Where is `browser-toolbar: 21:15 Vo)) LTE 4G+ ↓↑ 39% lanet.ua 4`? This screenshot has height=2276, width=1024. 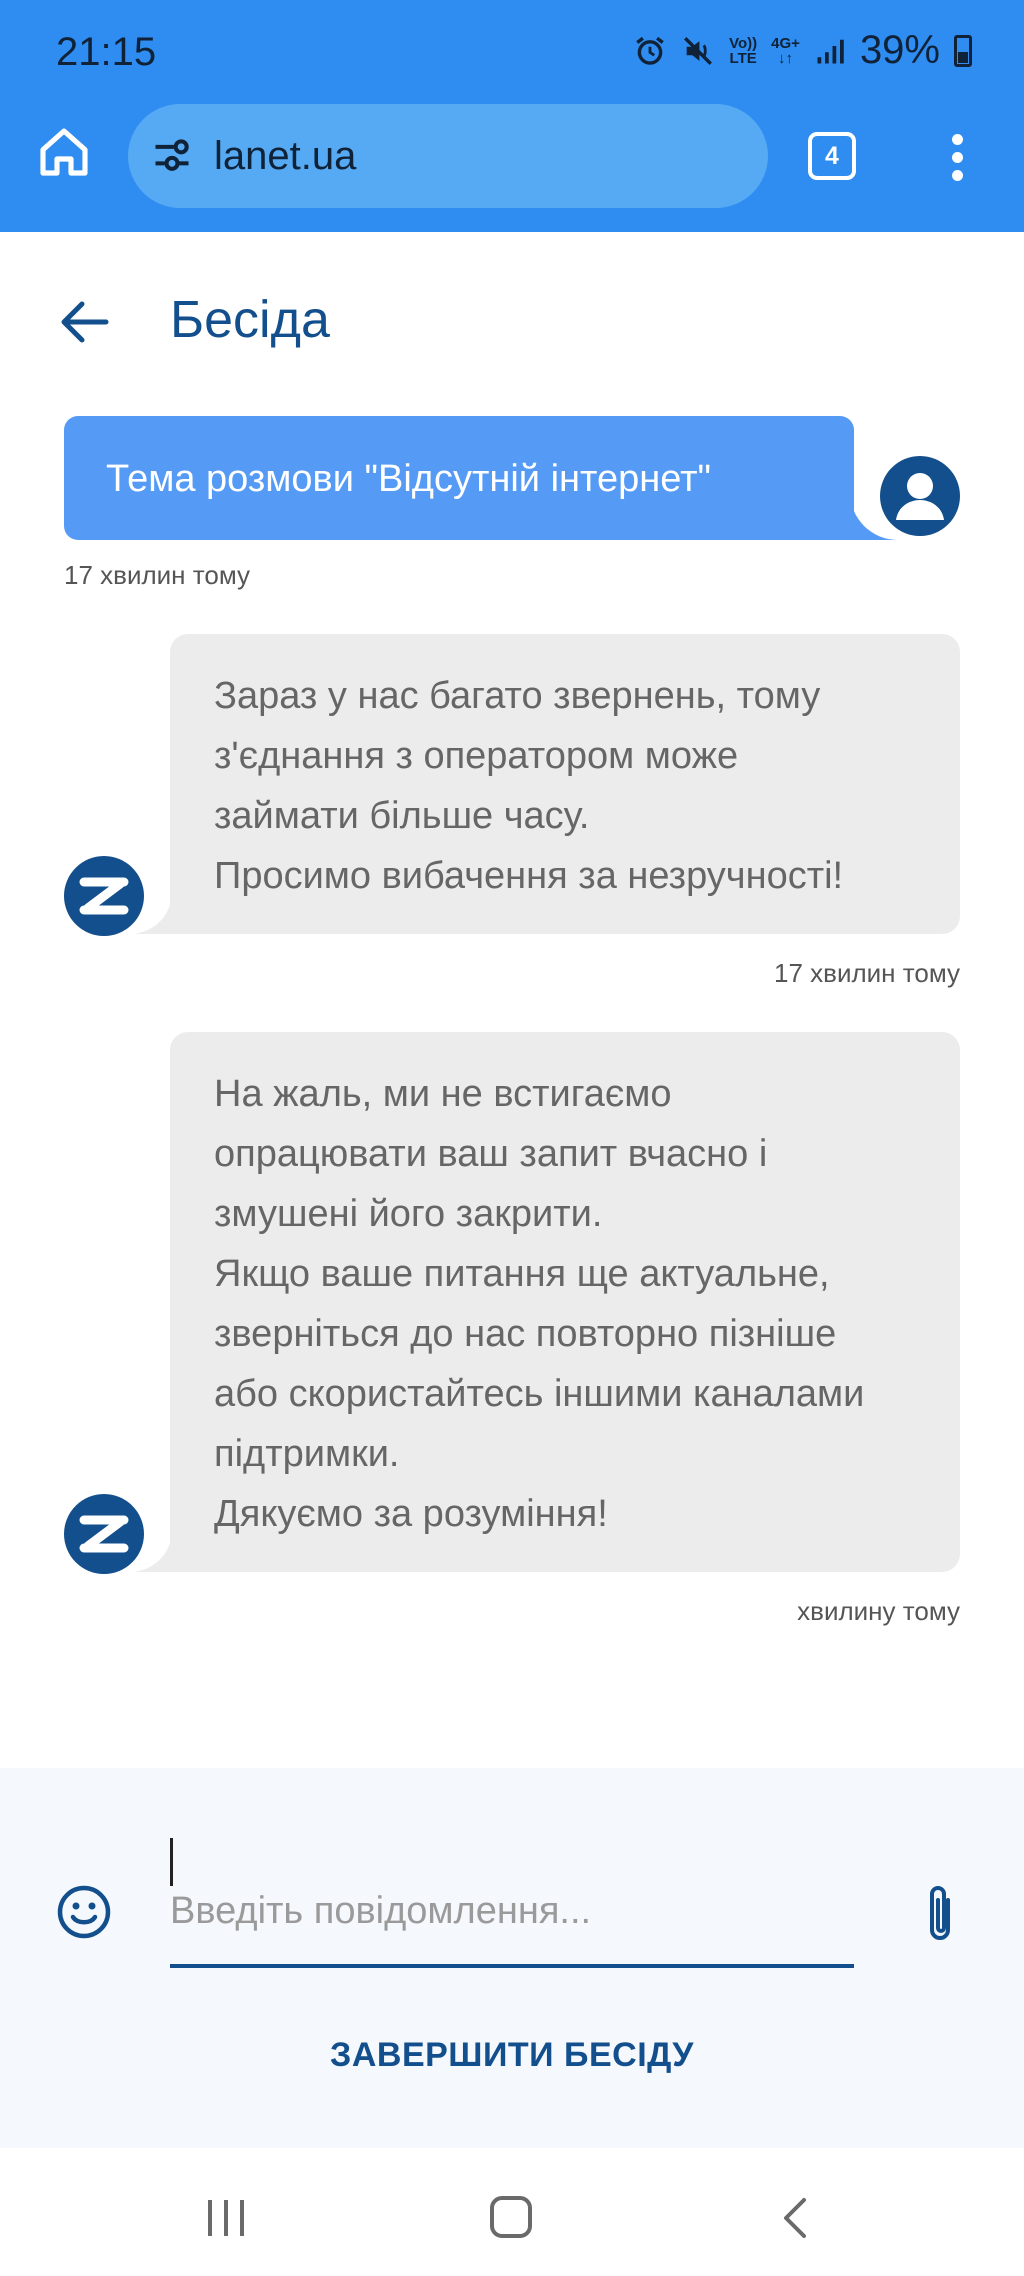 browser-toolbar: 21:15 Vo)) LTE 4G+ ↓↑ 39% lanet.ua 4 is located at coordinates (512, 116).